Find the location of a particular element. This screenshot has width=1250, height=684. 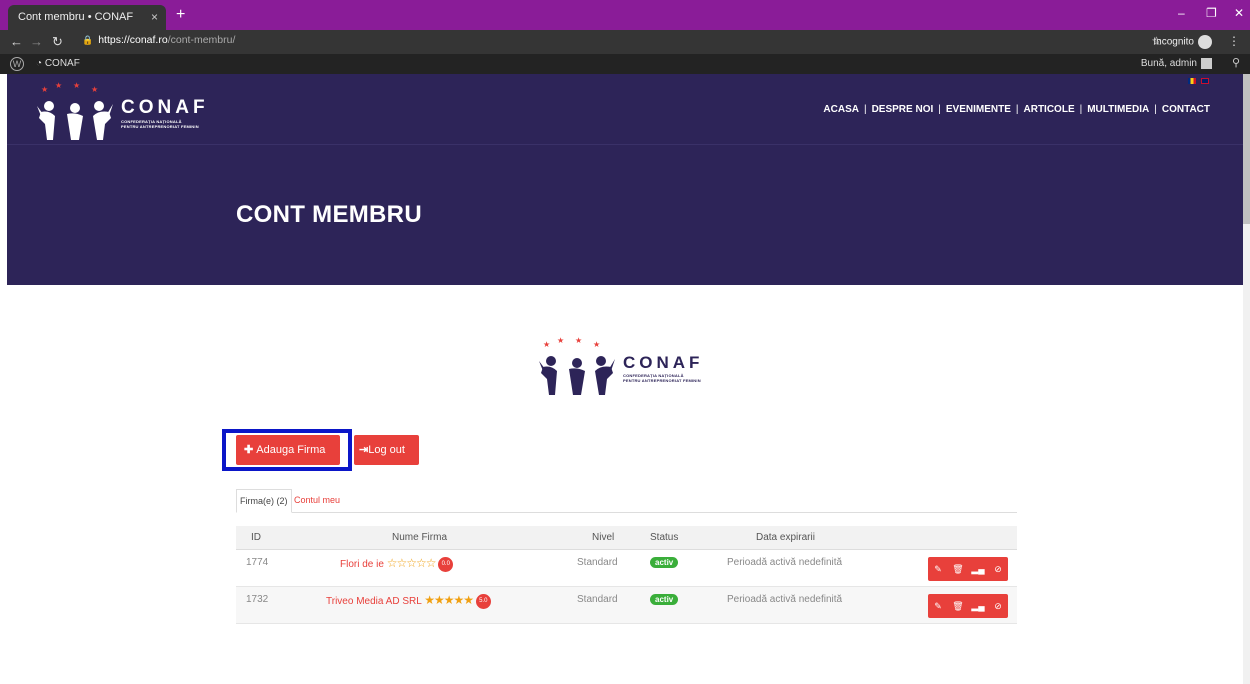

rating-stars-icon: ★★★★★ is located at coordinates (449, 600).